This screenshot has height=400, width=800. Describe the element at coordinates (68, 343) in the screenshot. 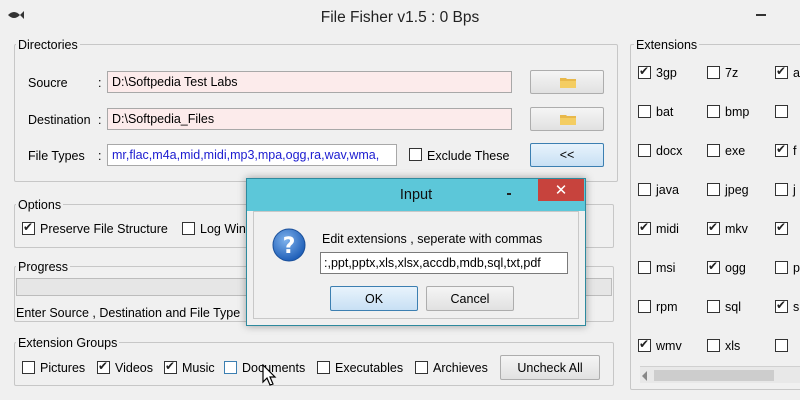

I see `extension-groups-label: Extension Groups` at that location.